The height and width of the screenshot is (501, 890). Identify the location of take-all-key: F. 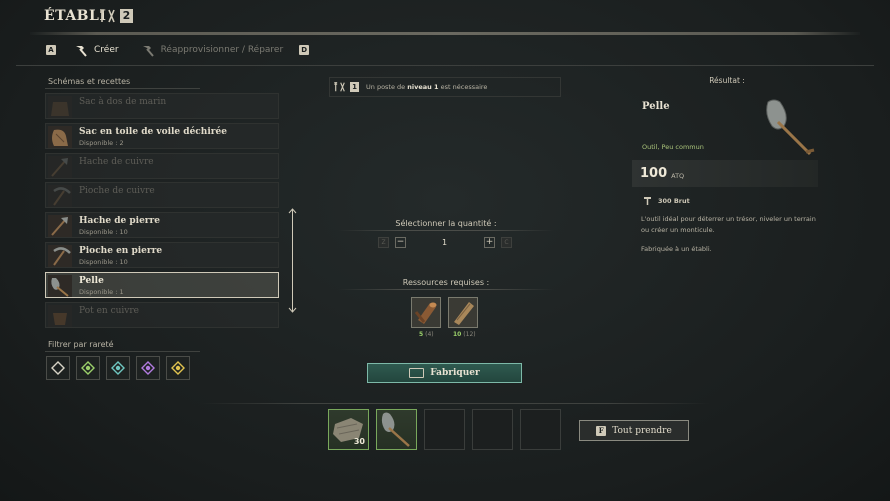
(601, 430).